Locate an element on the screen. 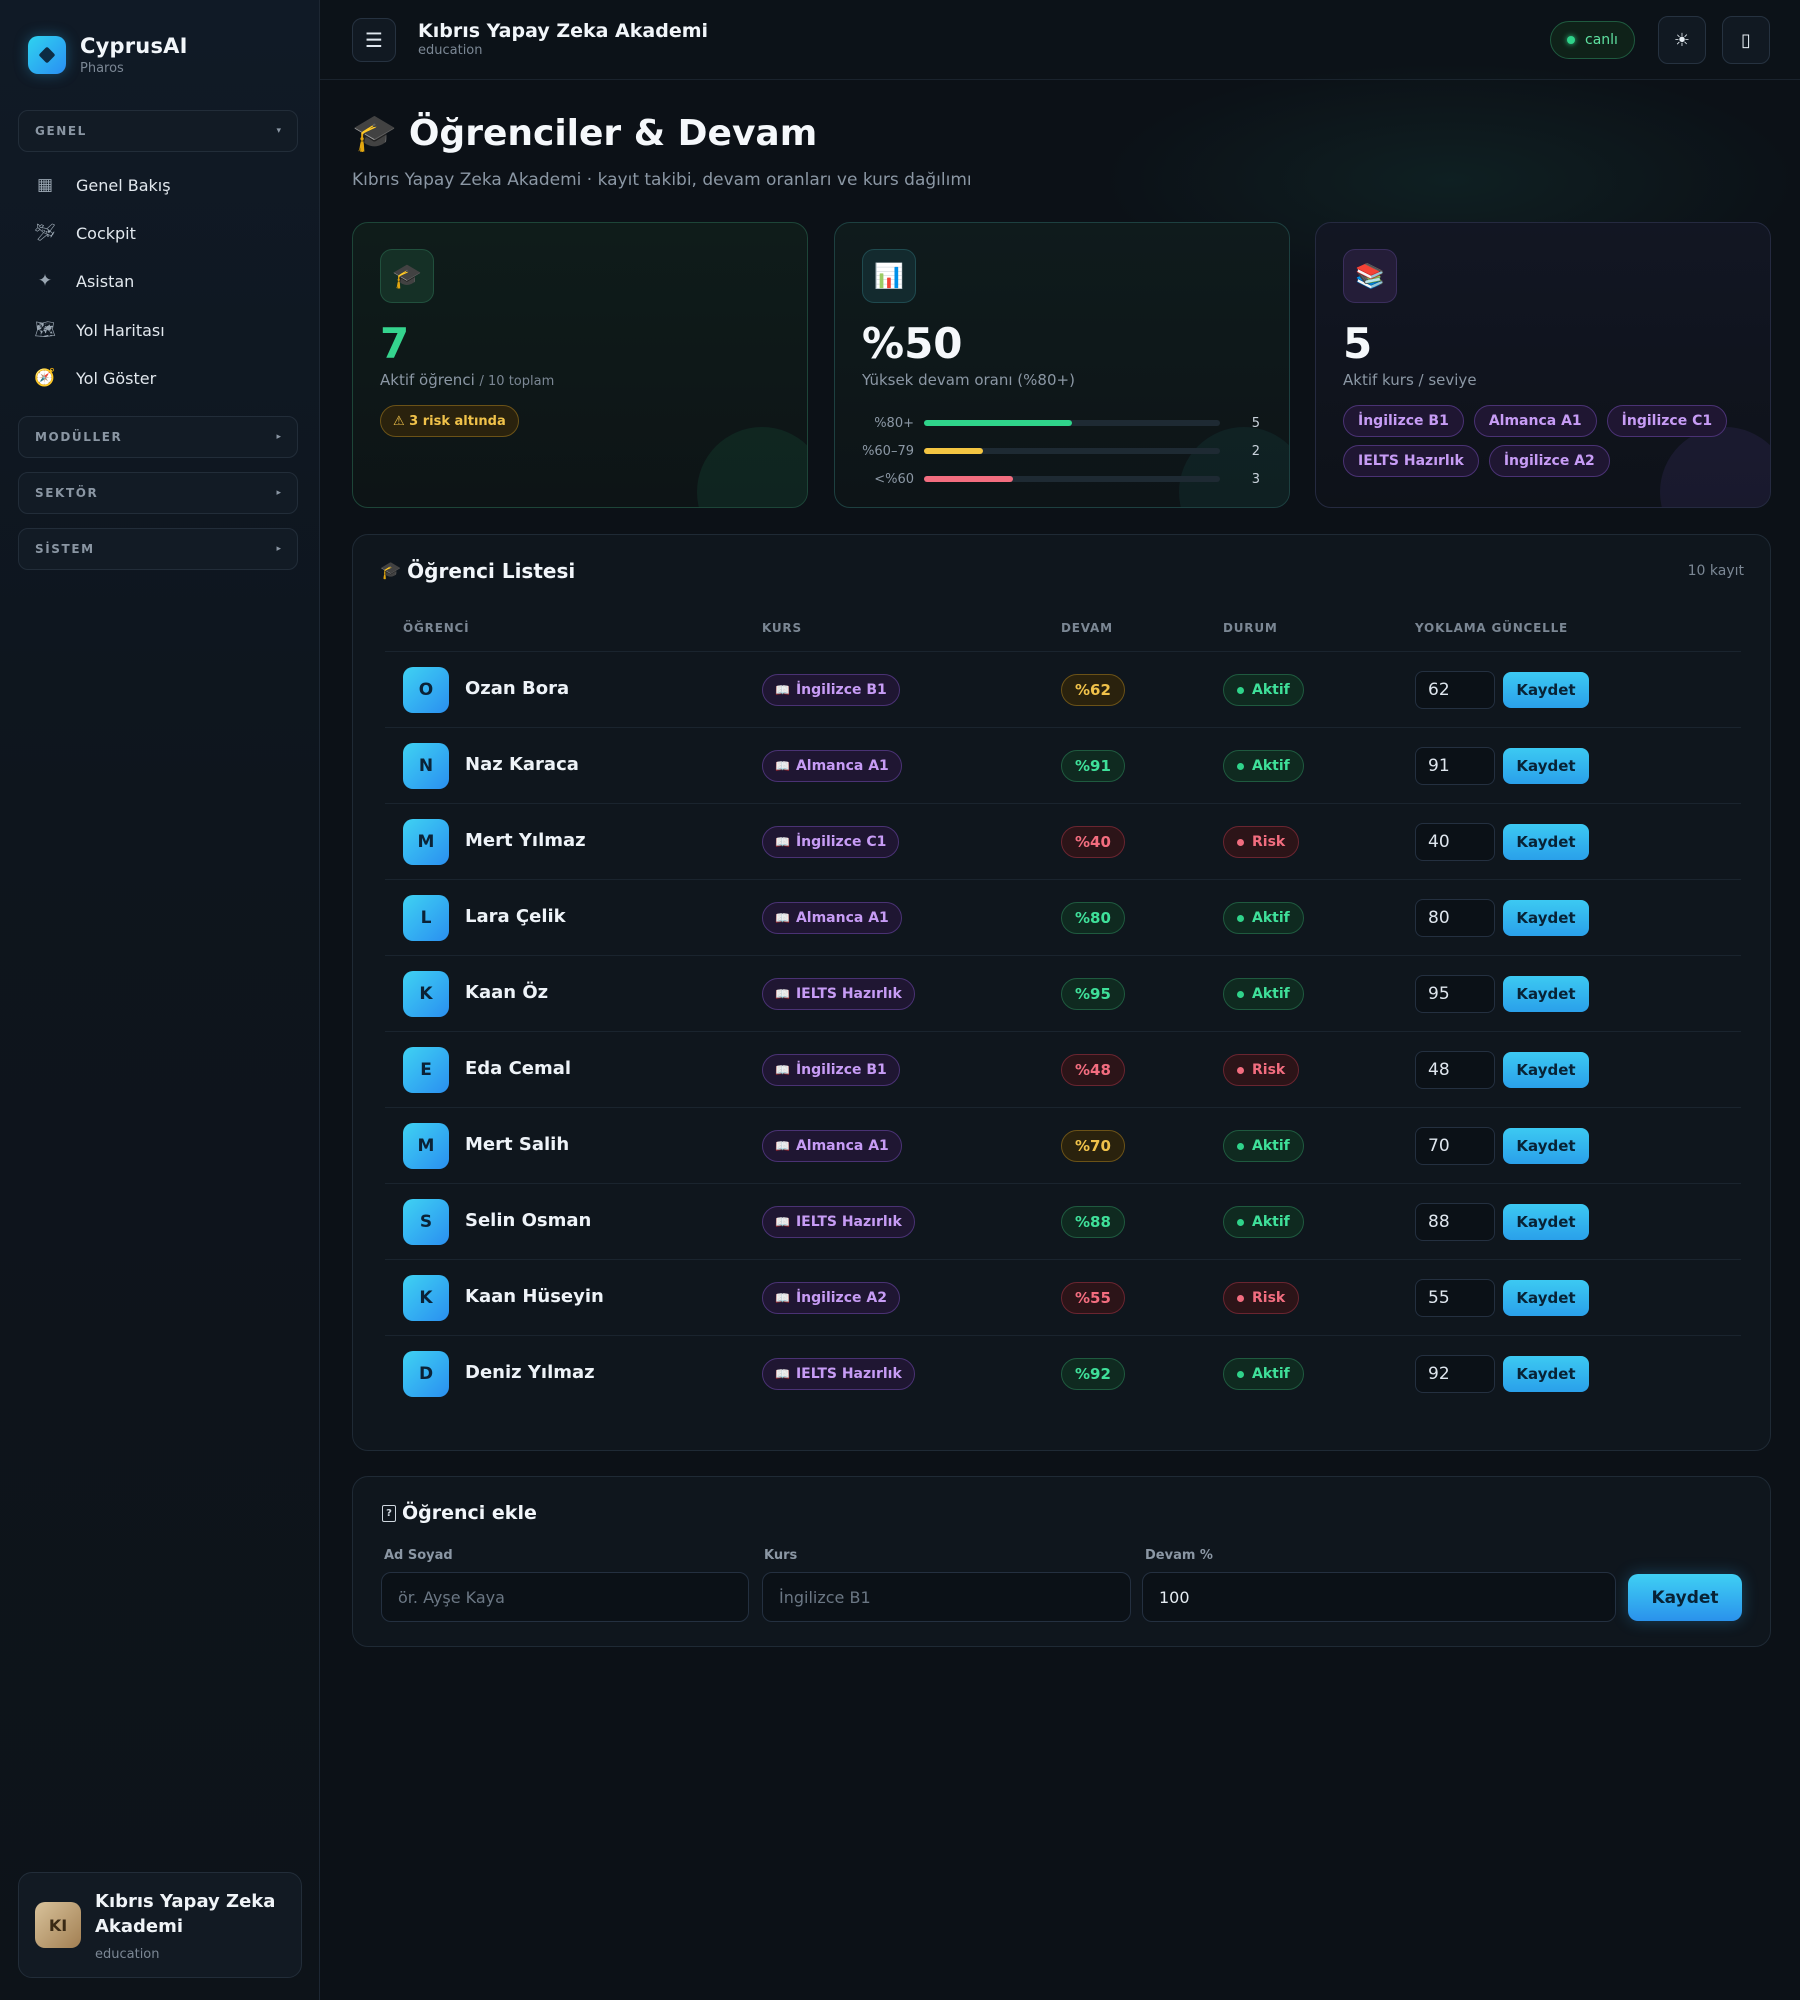 Image resolution: width=1800 pixels, height=2000 pixels. brand-name: CyprusAI is located at coordinates (134, 46).